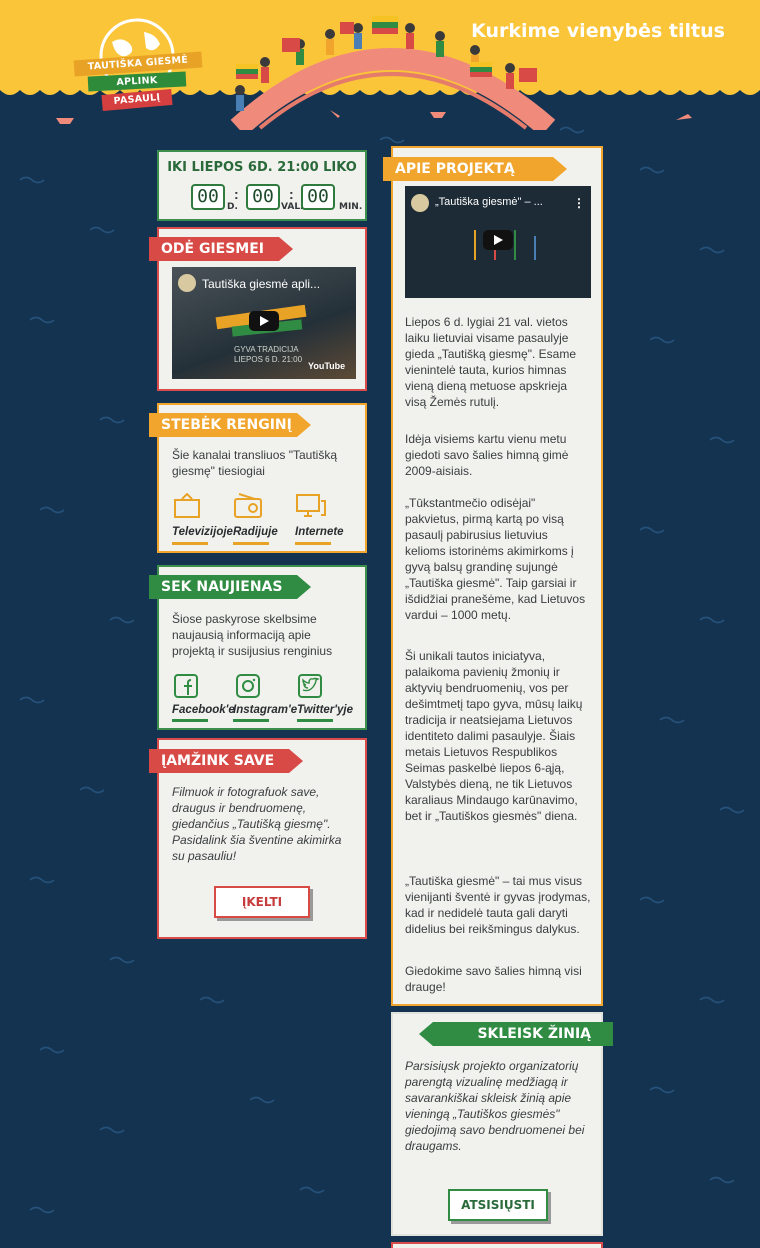 Image resolution: width=760 pixels, height=1248 pixels. I want to click on channel-tv-label: Televizijoje, so click(202, 532).